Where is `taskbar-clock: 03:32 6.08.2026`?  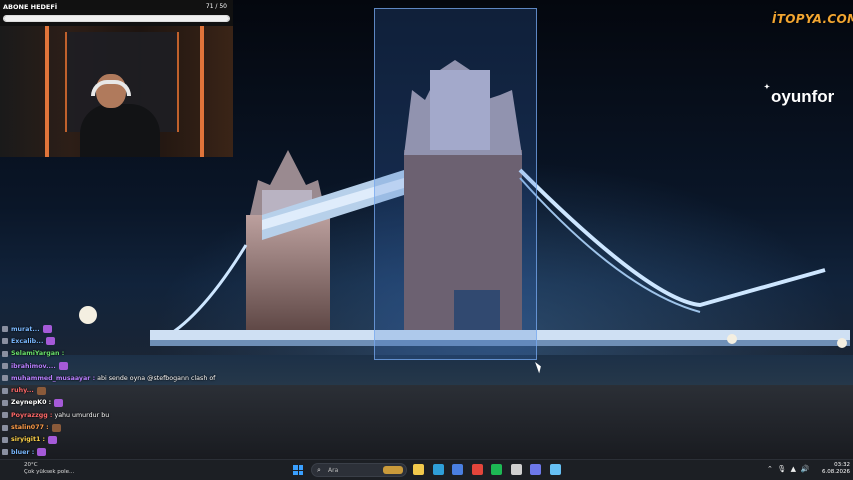 taskbar-clock: 03:32 6.08.2026 is located at coordinates (836, 469).